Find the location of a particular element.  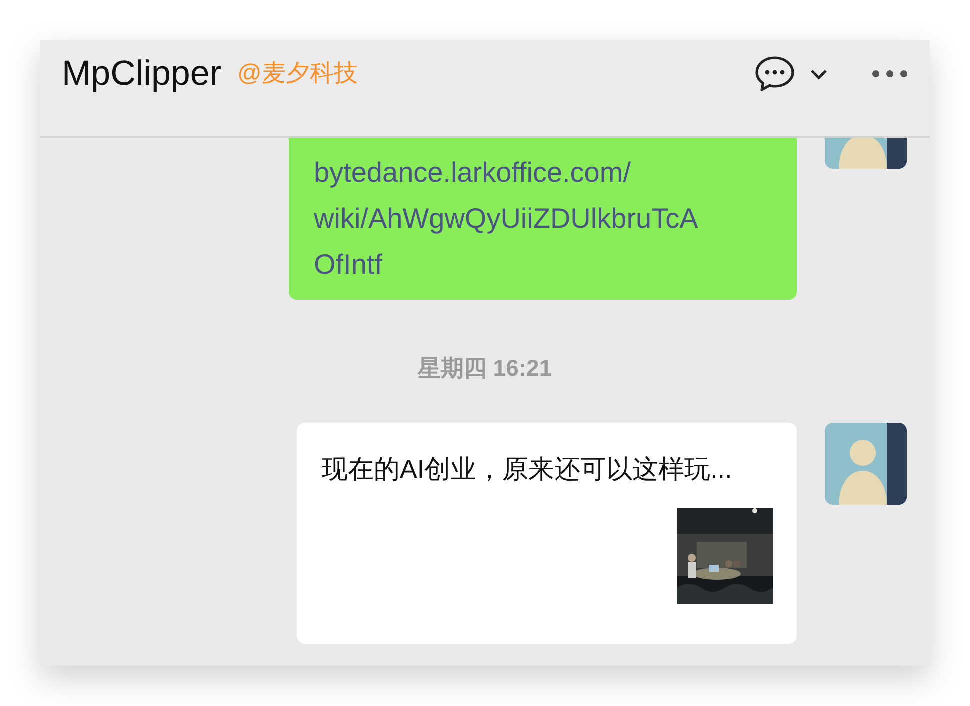

avatar is located at coordinates (866, 464).